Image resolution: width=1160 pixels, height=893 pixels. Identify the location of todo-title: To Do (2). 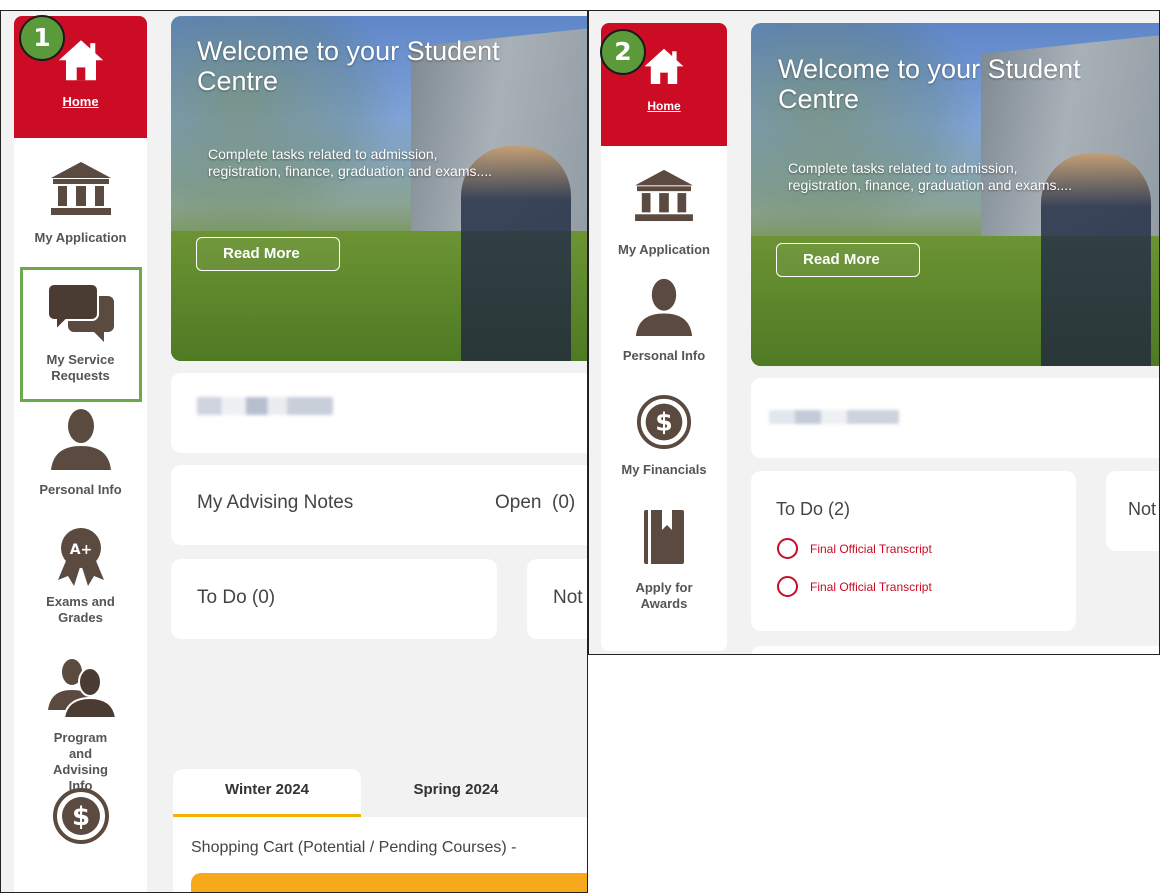
(813, 509).